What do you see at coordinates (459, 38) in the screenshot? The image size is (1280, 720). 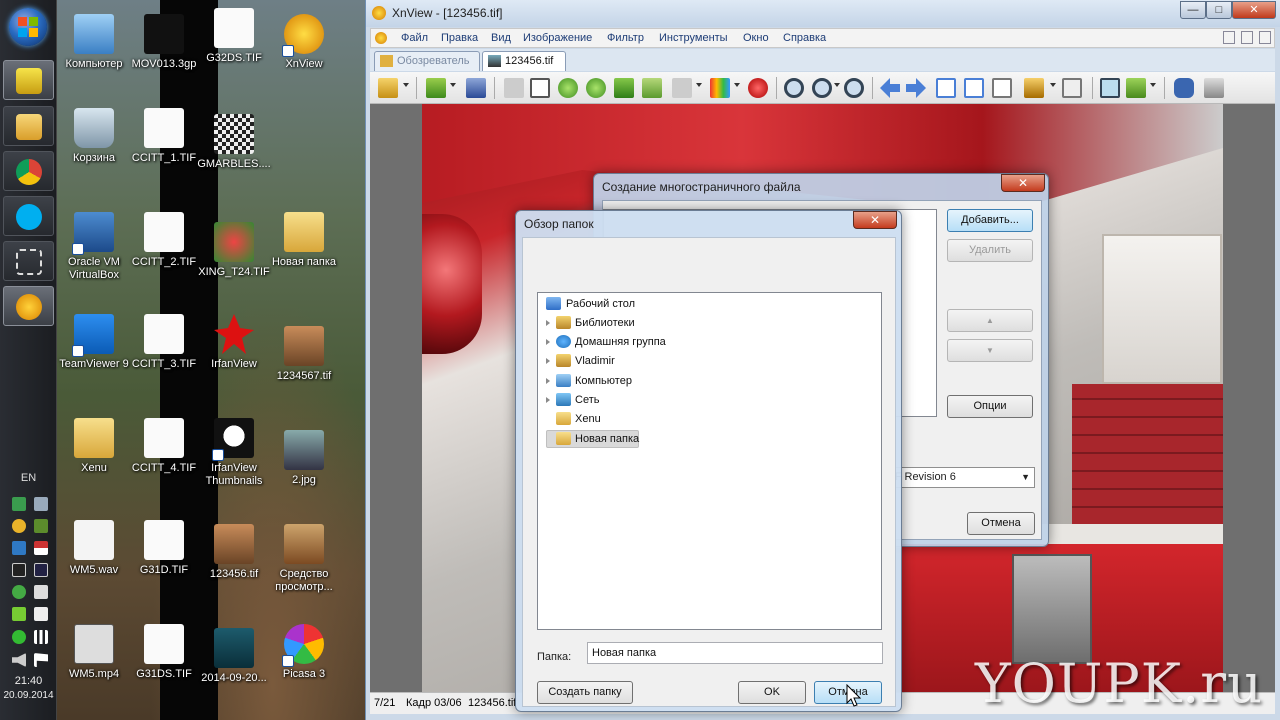 I see `menu-edit: Правка` at bounding box center [459, 38].